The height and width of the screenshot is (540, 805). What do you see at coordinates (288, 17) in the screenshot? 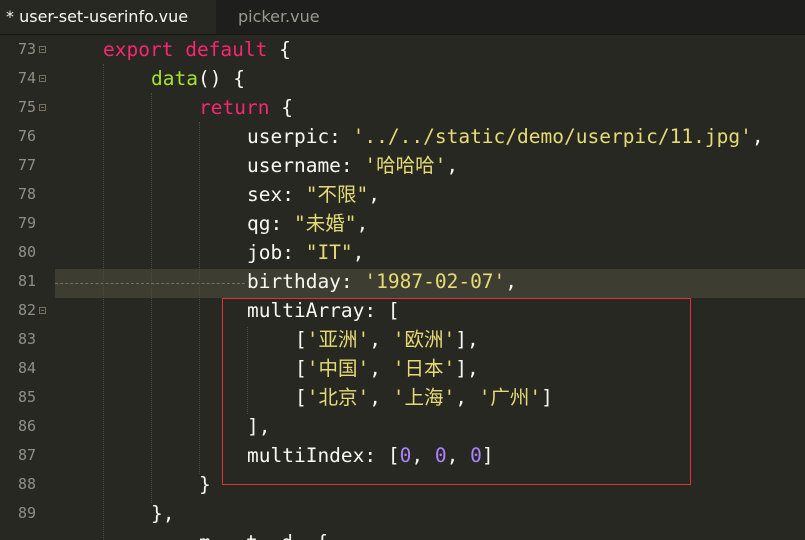
I see `tab-picker: picker.vue` at bounding box center [288, 17].